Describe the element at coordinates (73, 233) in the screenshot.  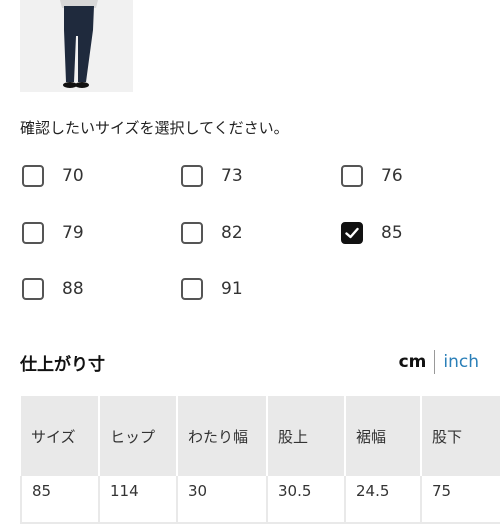
I see `size-label: 79` at that location.